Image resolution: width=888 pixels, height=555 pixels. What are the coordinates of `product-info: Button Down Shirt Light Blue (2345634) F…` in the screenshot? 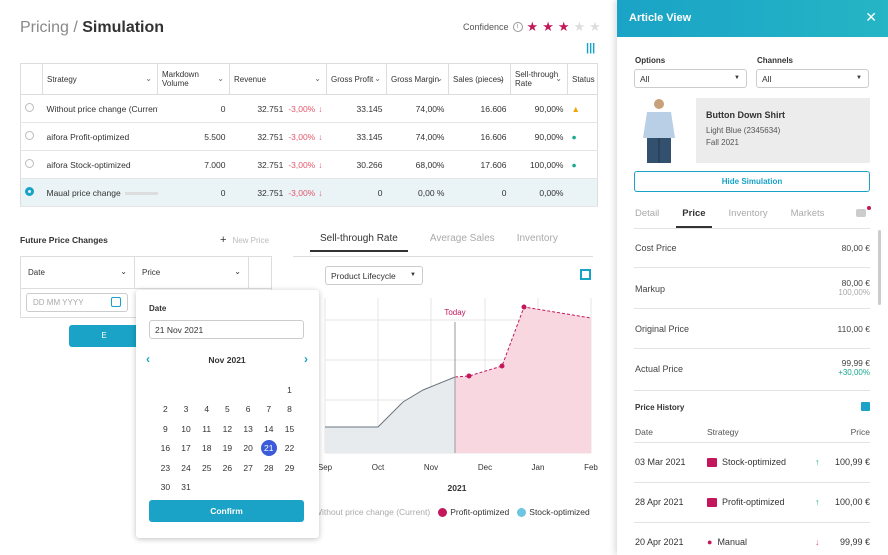 It's located at (783, 130).